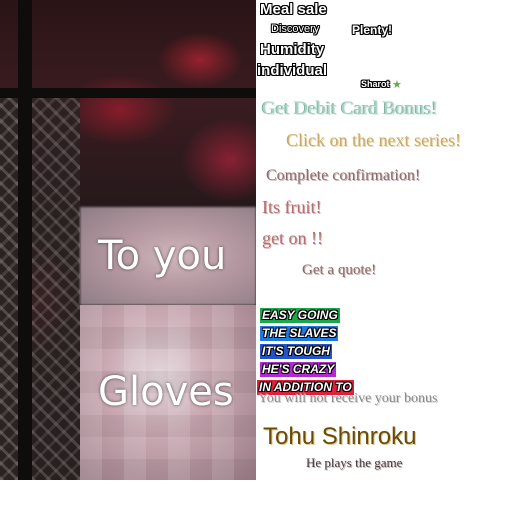  Describe the element at coordinates (162, 256) in the screenshot. I see `art-text-to-you: To you` at that location.